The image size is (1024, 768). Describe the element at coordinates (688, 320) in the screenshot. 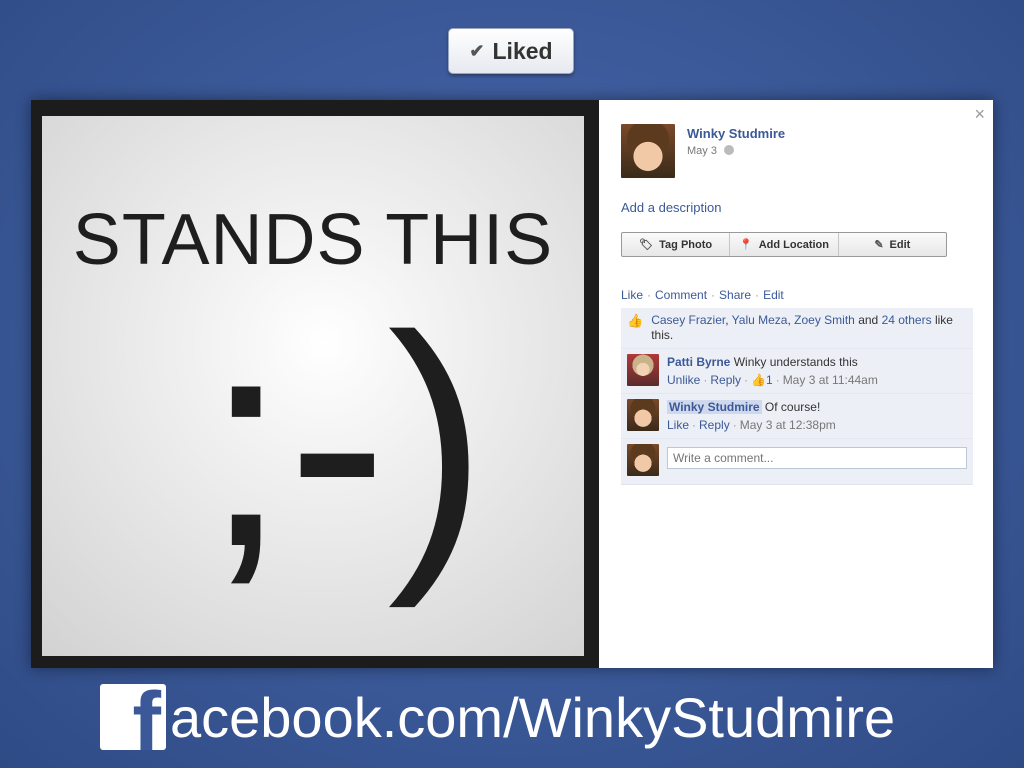

I see `liker-name: Casey Frazier` at that location.